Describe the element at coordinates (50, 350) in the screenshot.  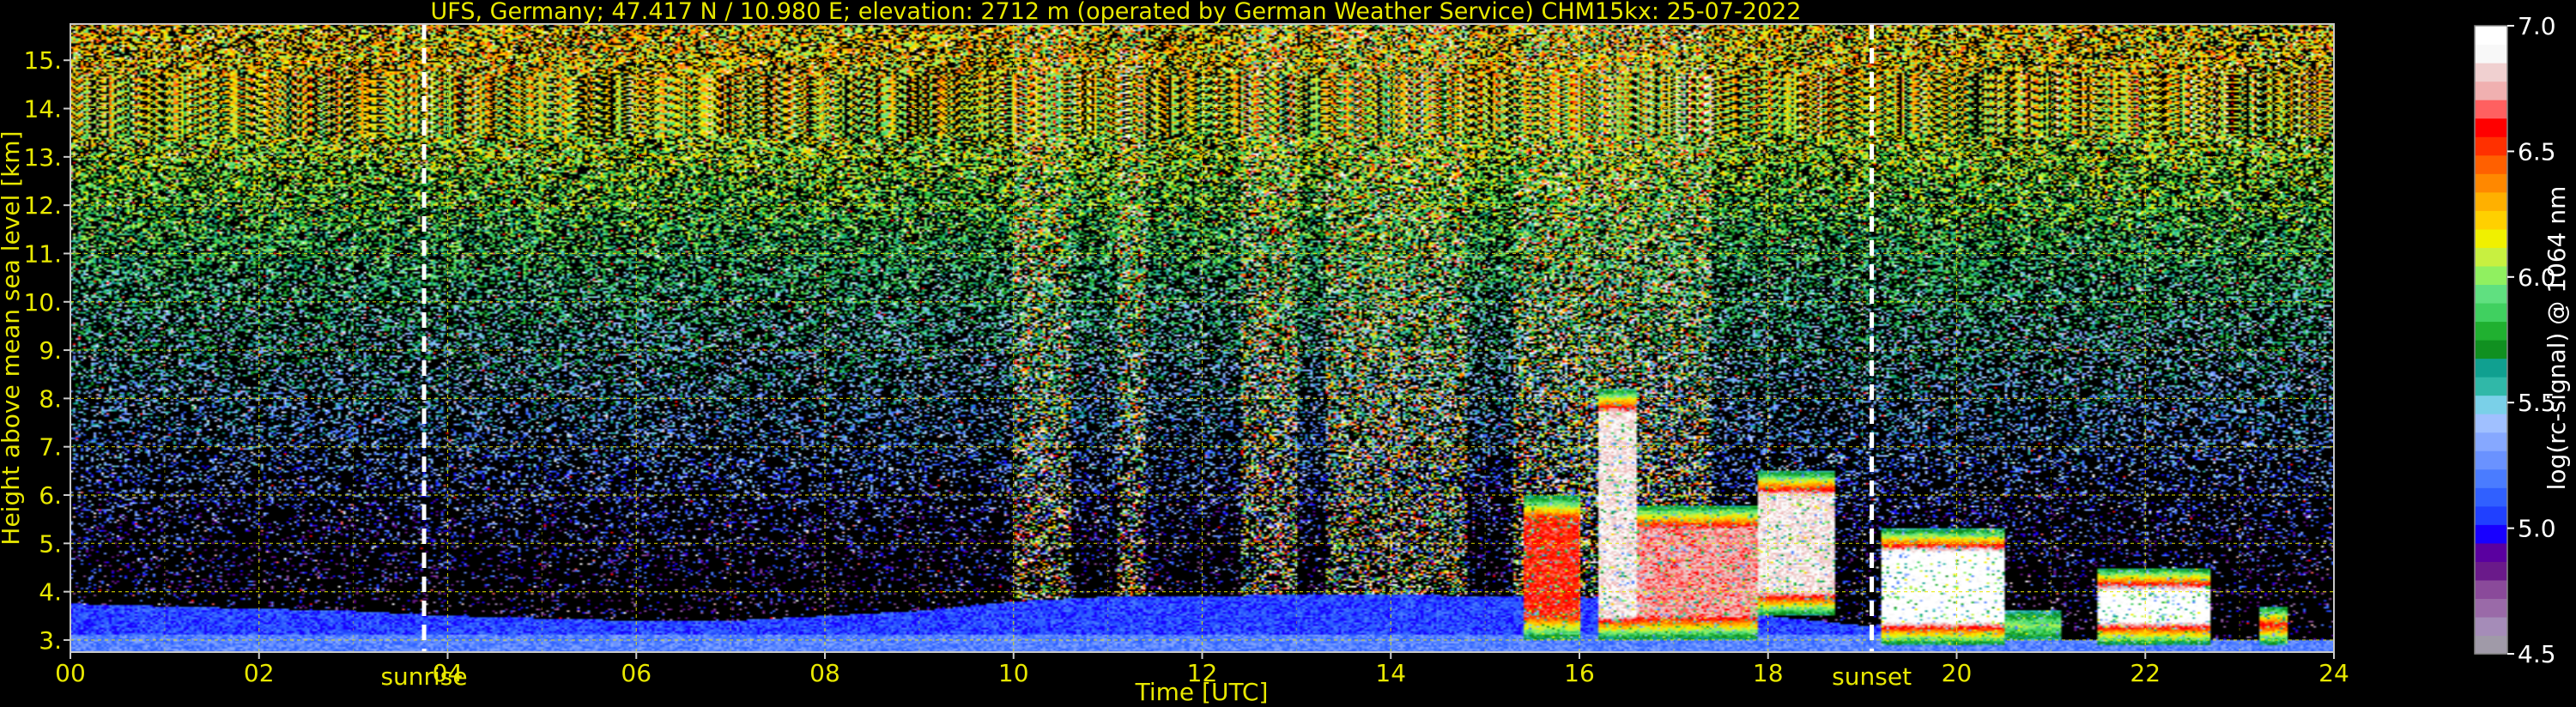
I see `y-tick-label: 9.` at that location.